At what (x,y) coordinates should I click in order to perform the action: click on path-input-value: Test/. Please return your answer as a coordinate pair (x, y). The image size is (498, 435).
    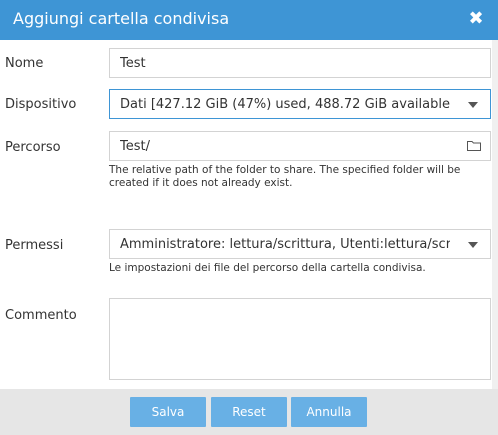
    Looking at the image, I should click on (135, 146).